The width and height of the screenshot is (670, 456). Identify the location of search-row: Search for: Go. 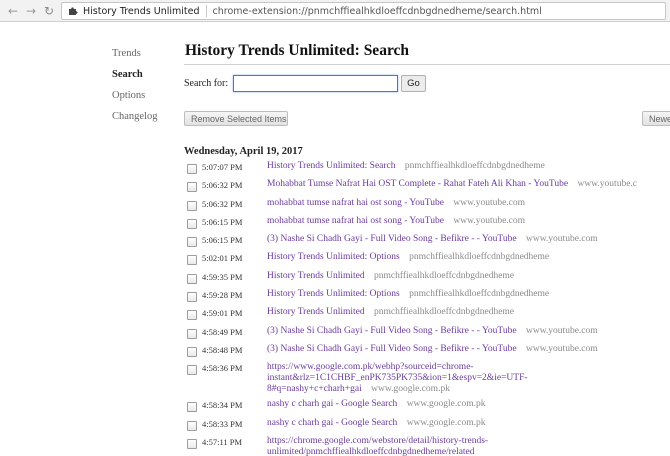
(427, 83).